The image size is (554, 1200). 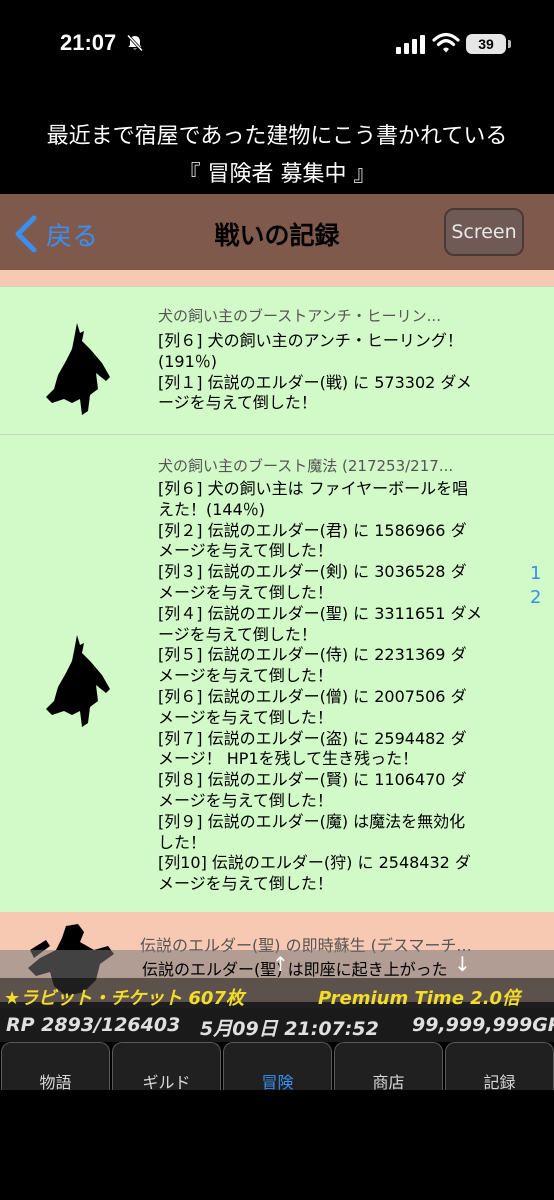 I want to click on screen-button: Screen, so click(x=484, y=232).